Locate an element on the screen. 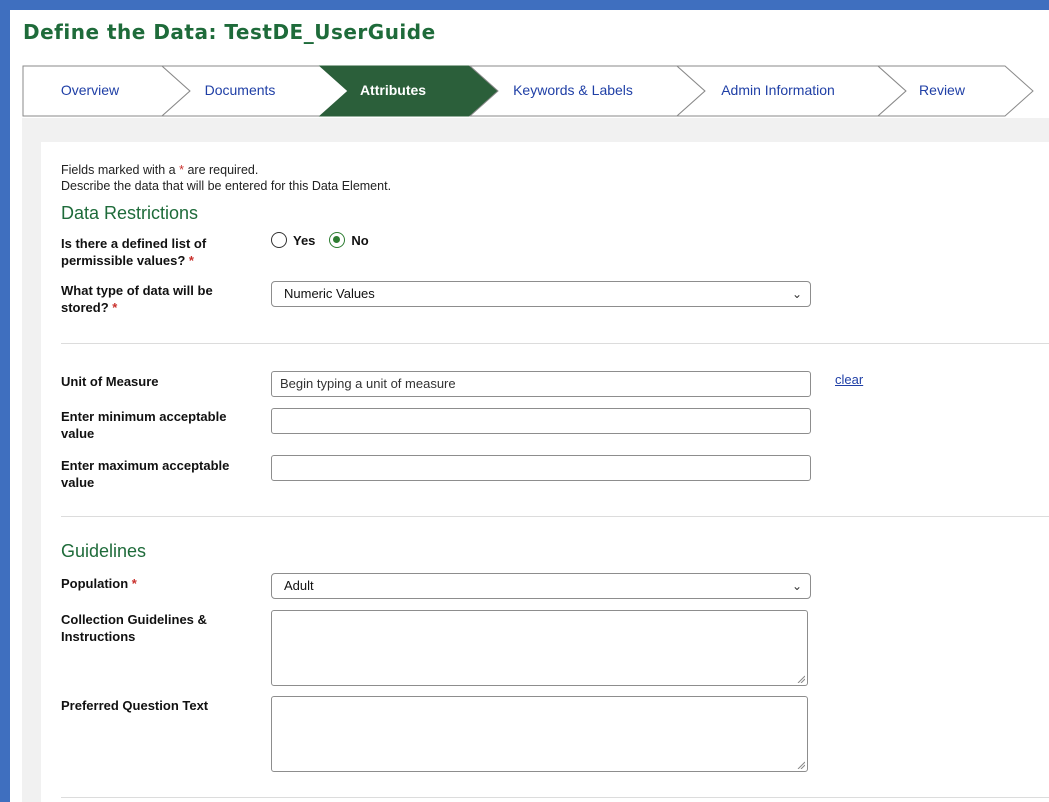 The image size is (1049, 802). radio-yes is located at coordinates (279, 240).